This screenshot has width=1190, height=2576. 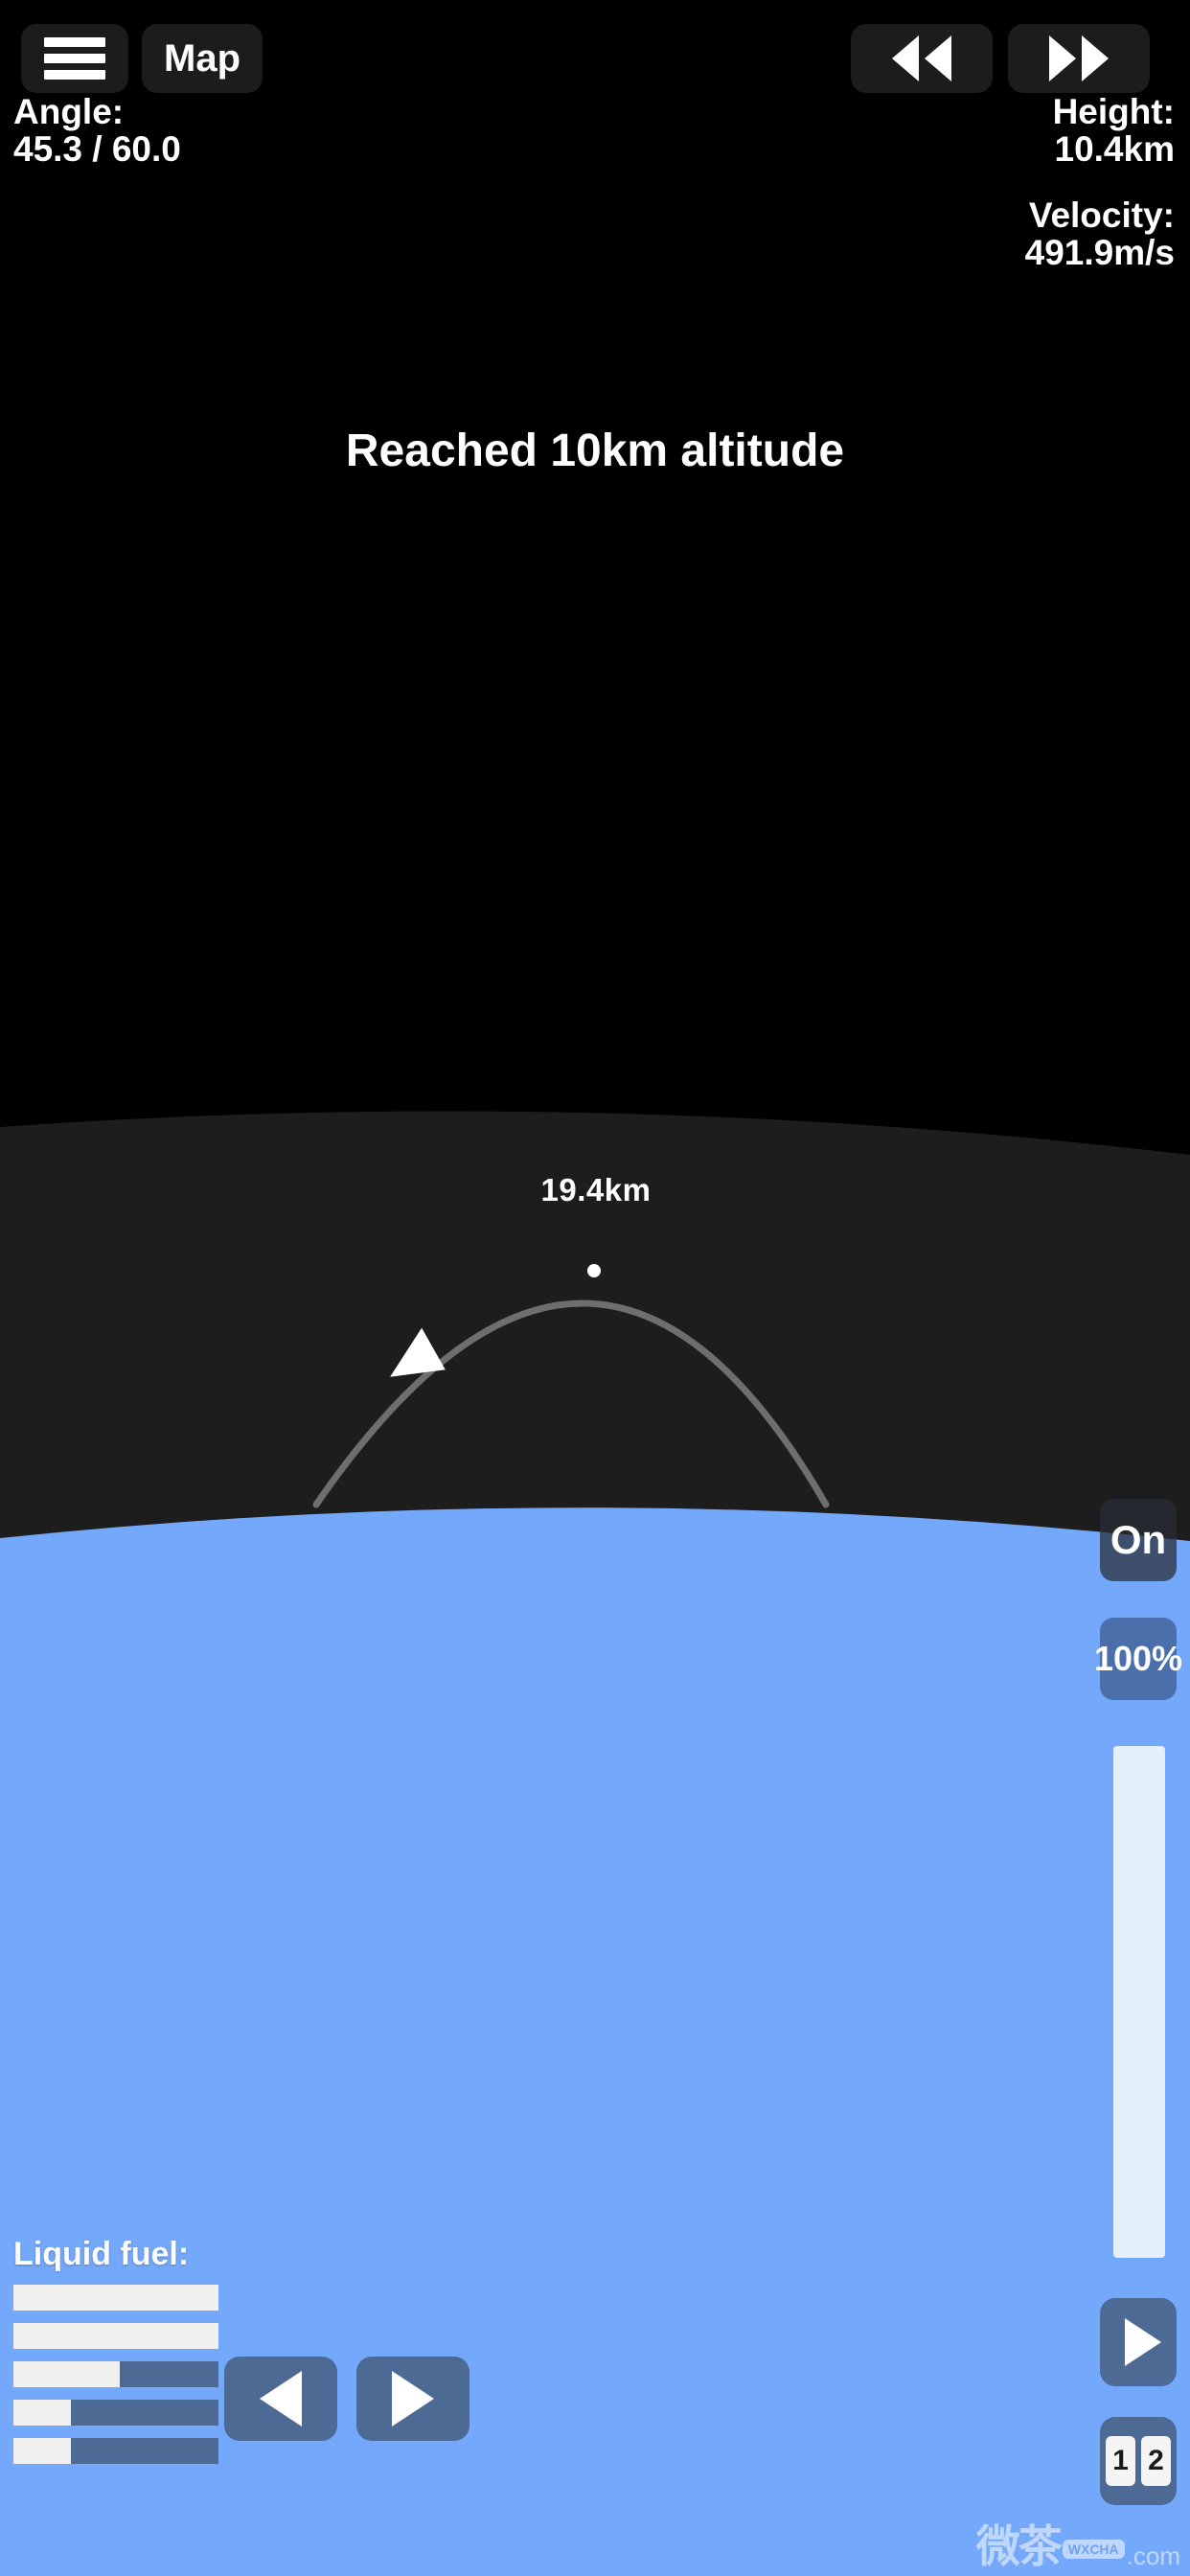 What do you see at coordinates (1100, 182) in the screenshot?
I see `hud-telemetry-readout: Height: 10.4km Velocity: 491.9m/s` at bounding box center [1100, 182].